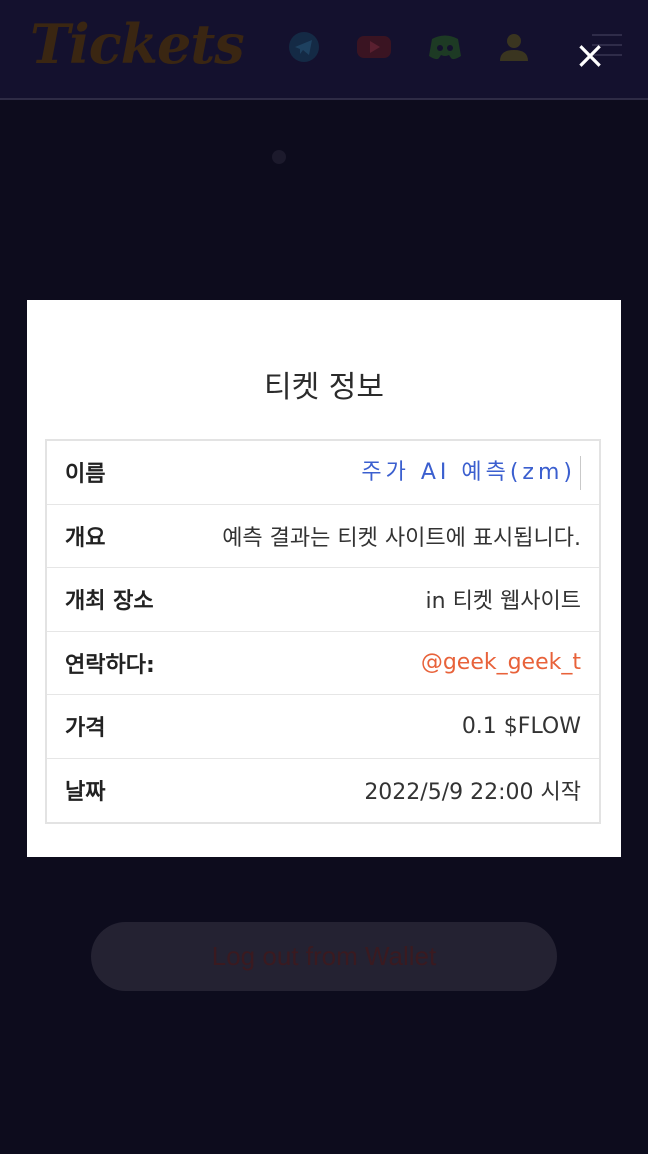 This screenshot has height=1154, width=648. I want to click on modal-title: 티켓 정보, so click(324, 387).